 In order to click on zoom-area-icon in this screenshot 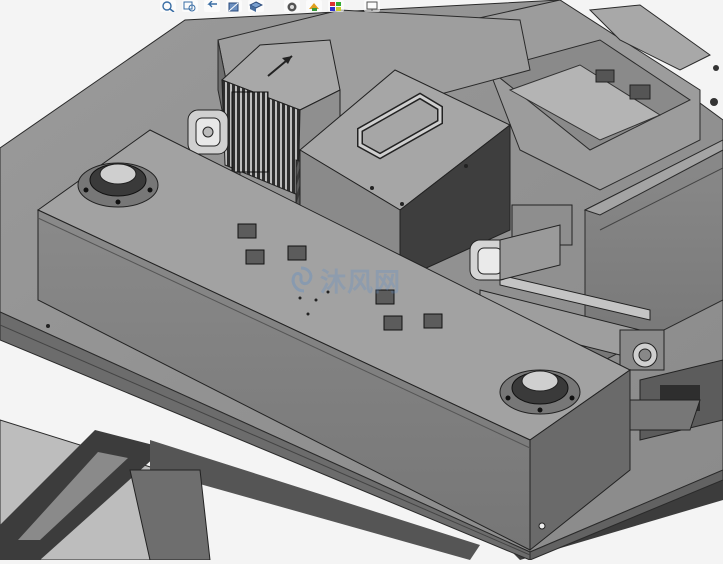, I will do `click(190, 6)`.